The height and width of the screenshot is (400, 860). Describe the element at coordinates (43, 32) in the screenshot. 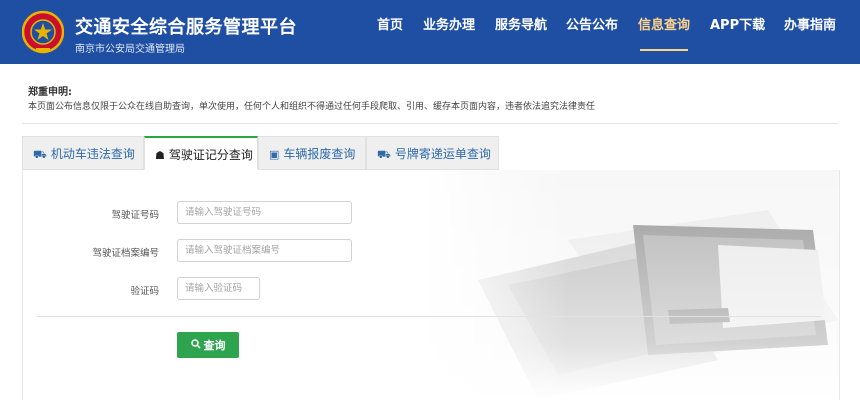

I see `police-emblem-icon` at that location.